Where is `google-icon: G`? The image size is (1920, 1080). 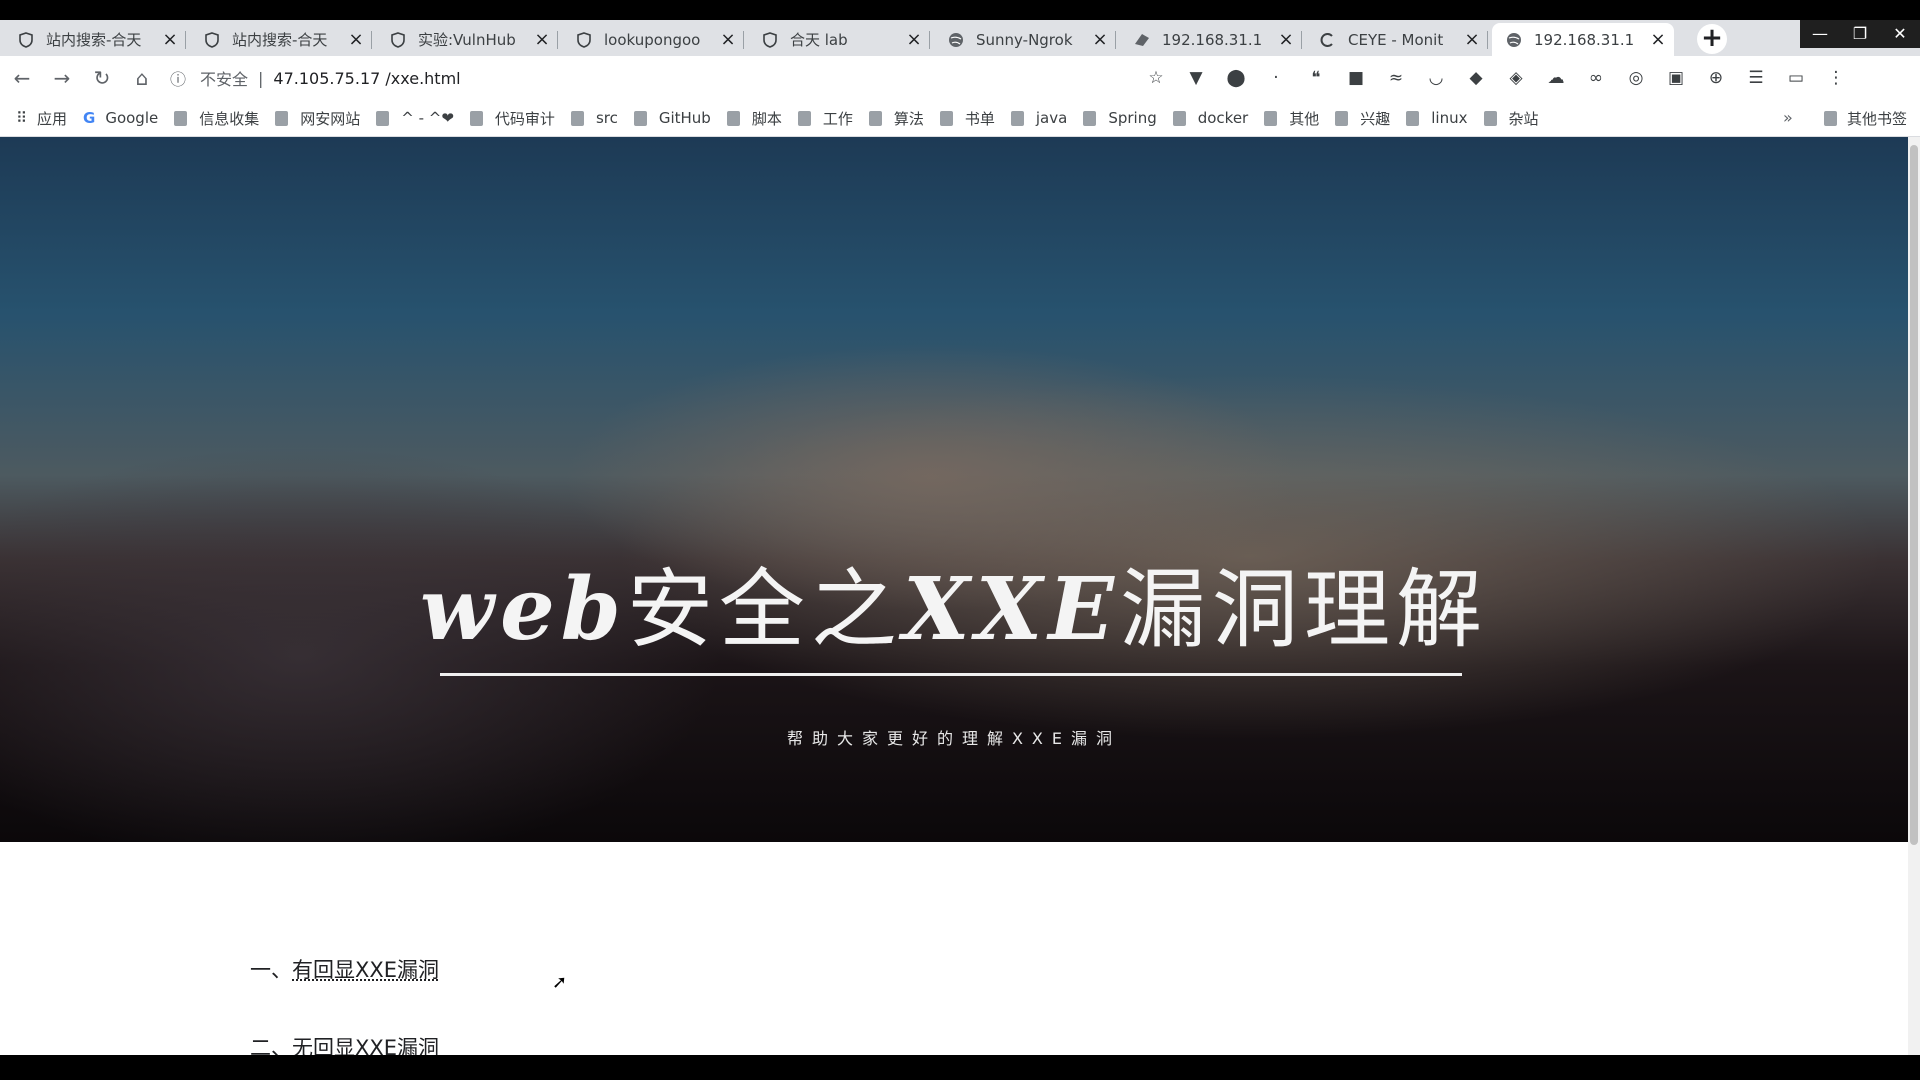 google-icon: G is located at coordinates (89, 118).